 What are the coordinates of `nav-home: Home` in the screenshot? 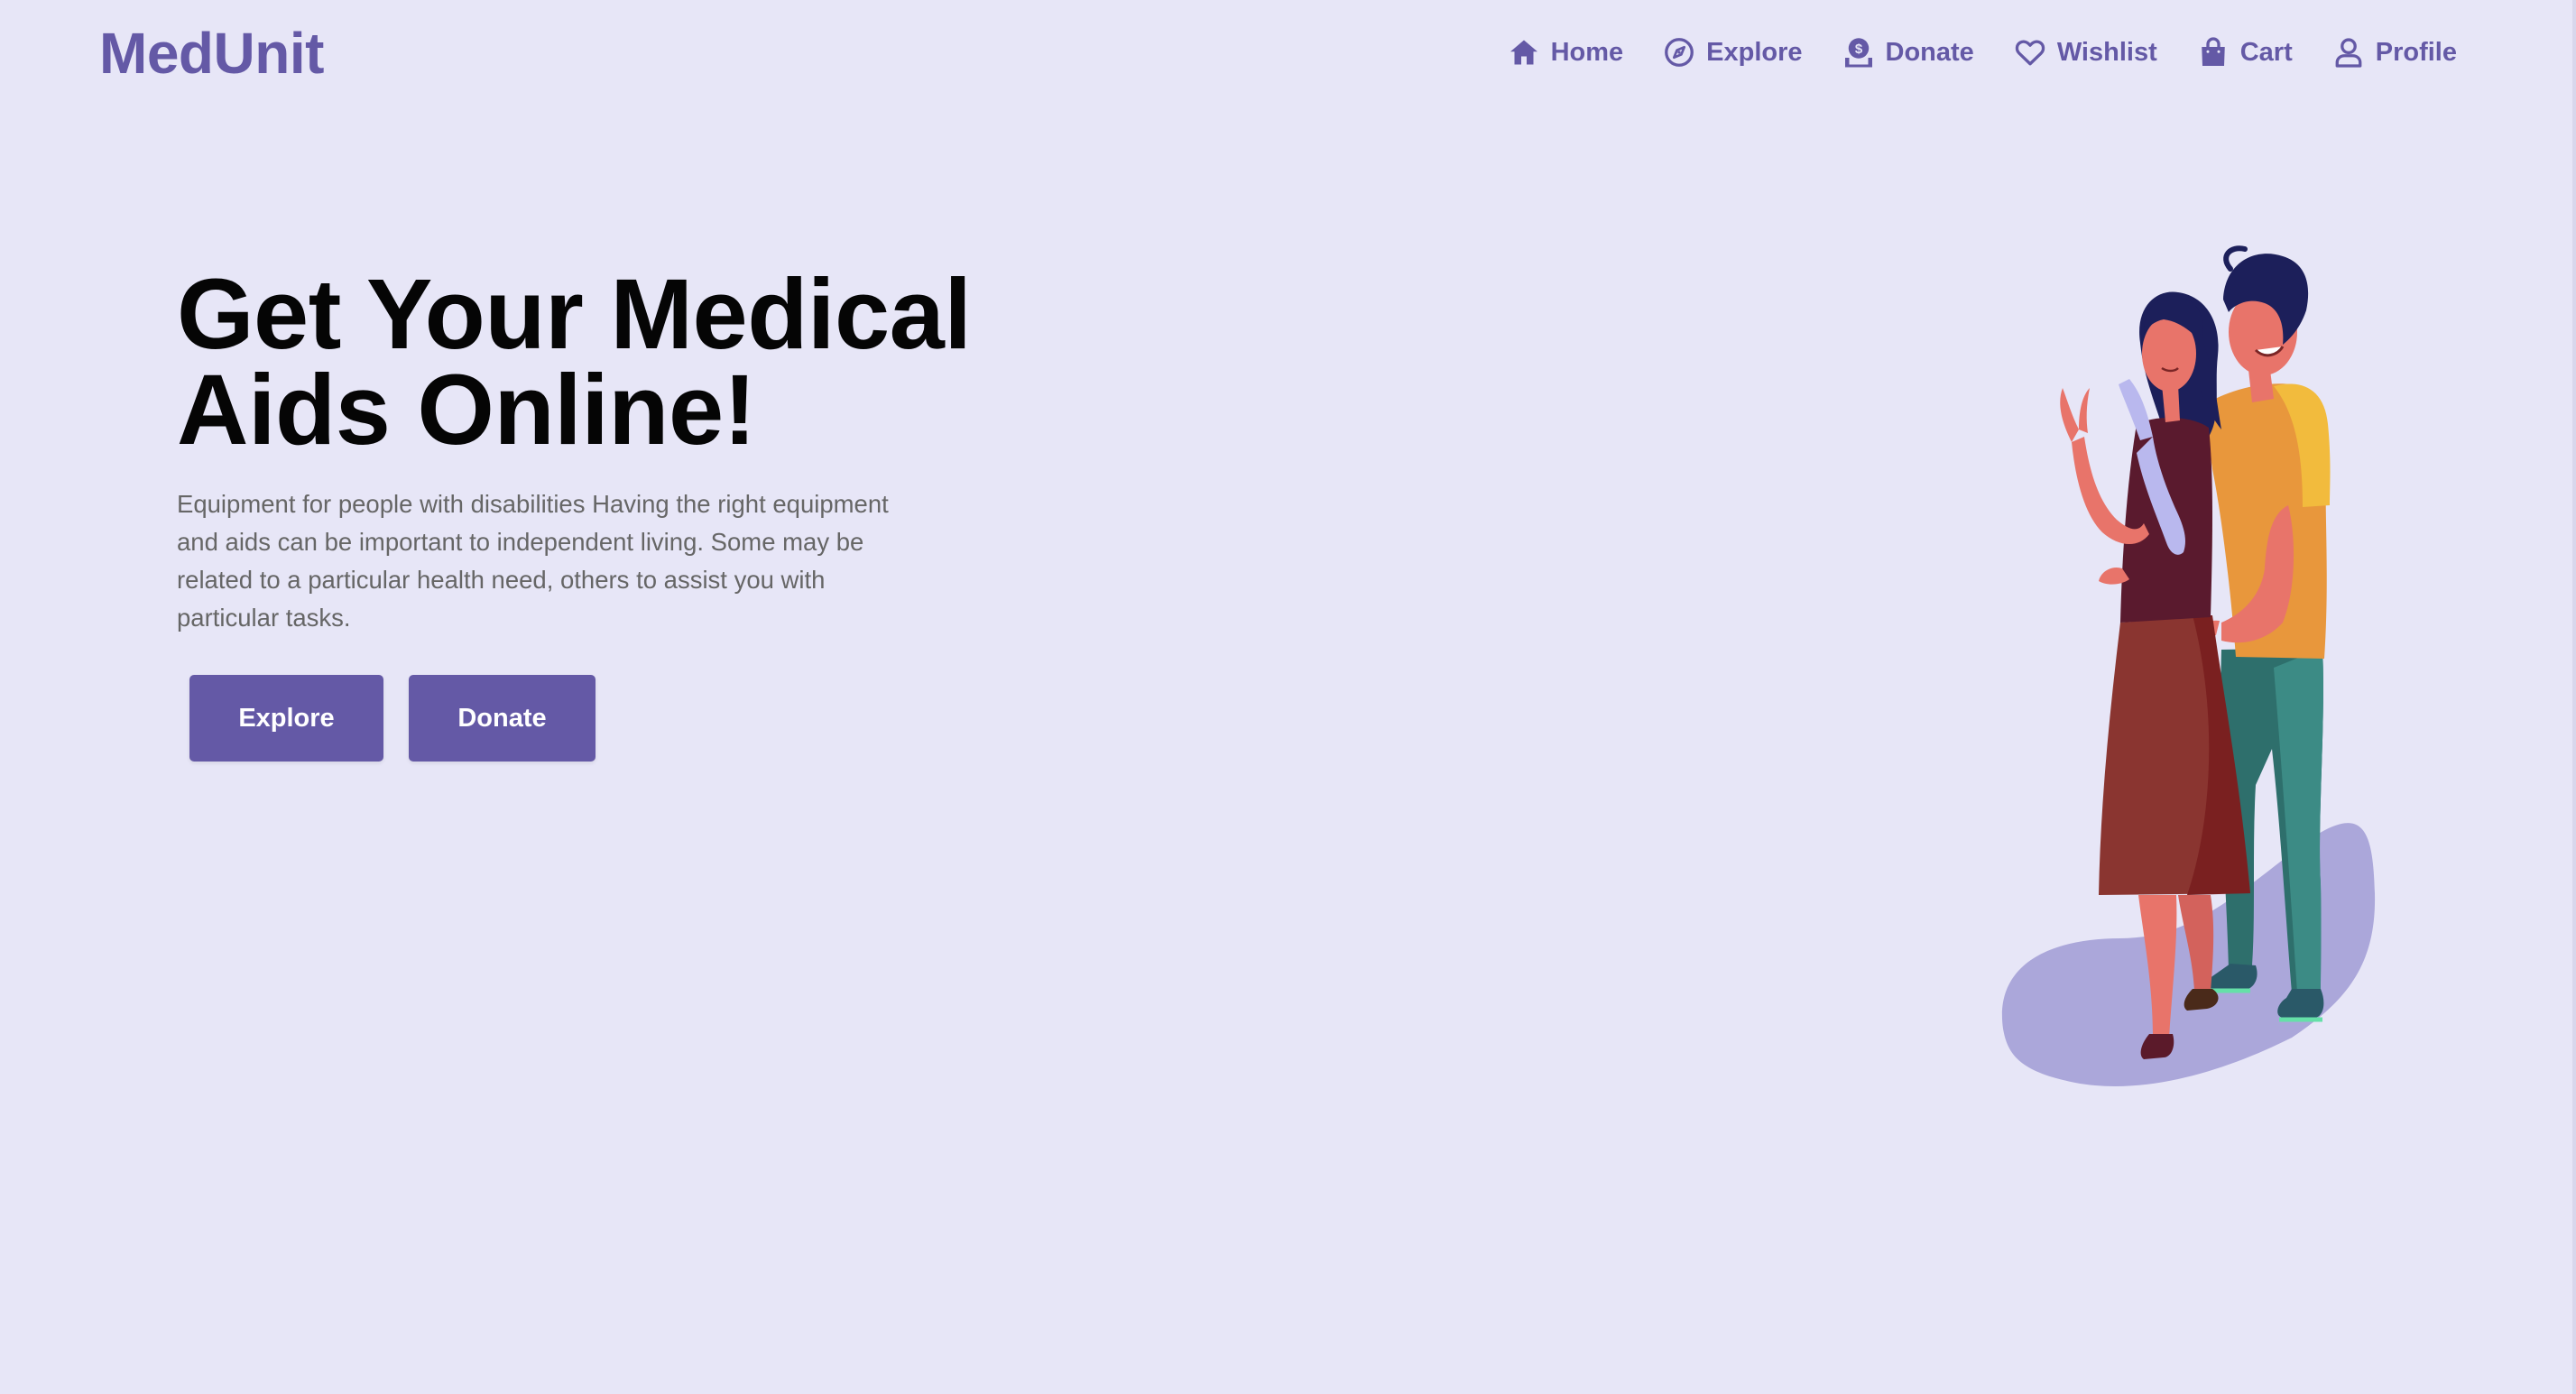 It's located at (1566, 52).